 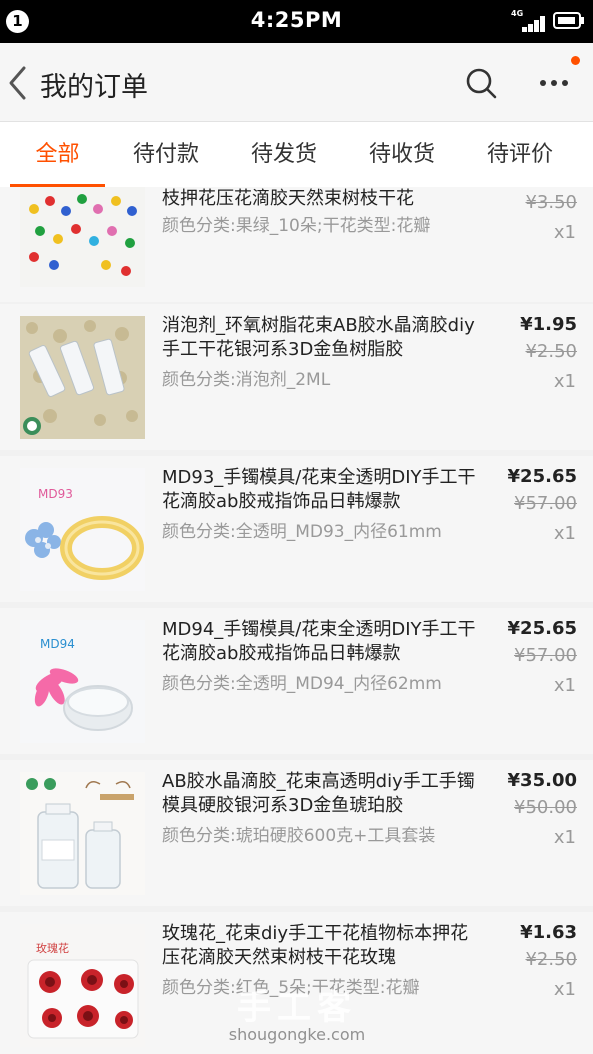 What do you see at coordinates (575, 60) in the screenshot?
I see `notification-dot` at bounding box center [575, 60].